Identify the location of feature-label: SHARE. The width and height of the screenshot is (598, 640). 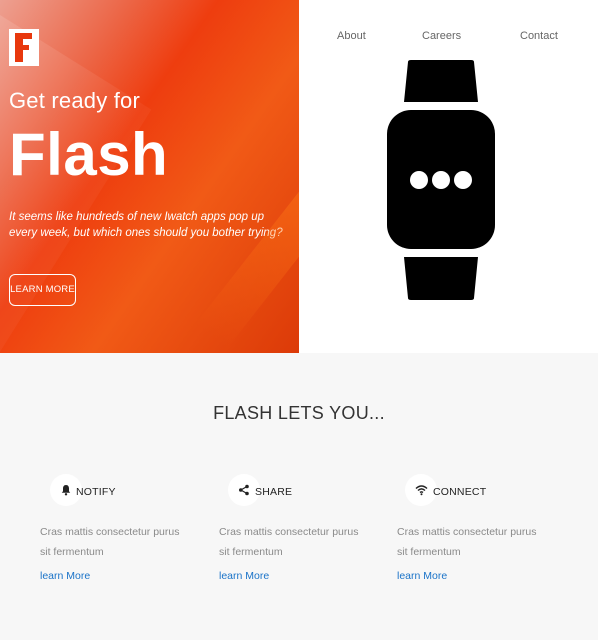
(274, 492).